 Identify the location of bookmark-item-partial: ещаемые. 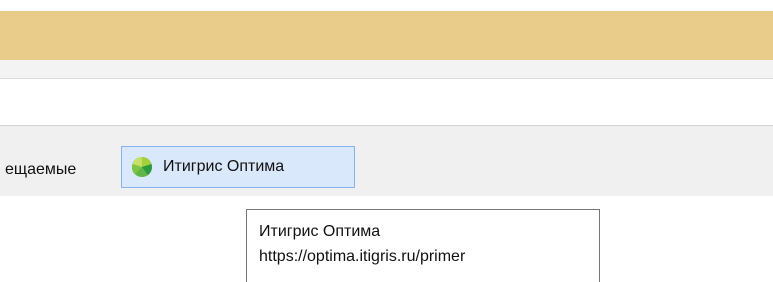
(40, 170).